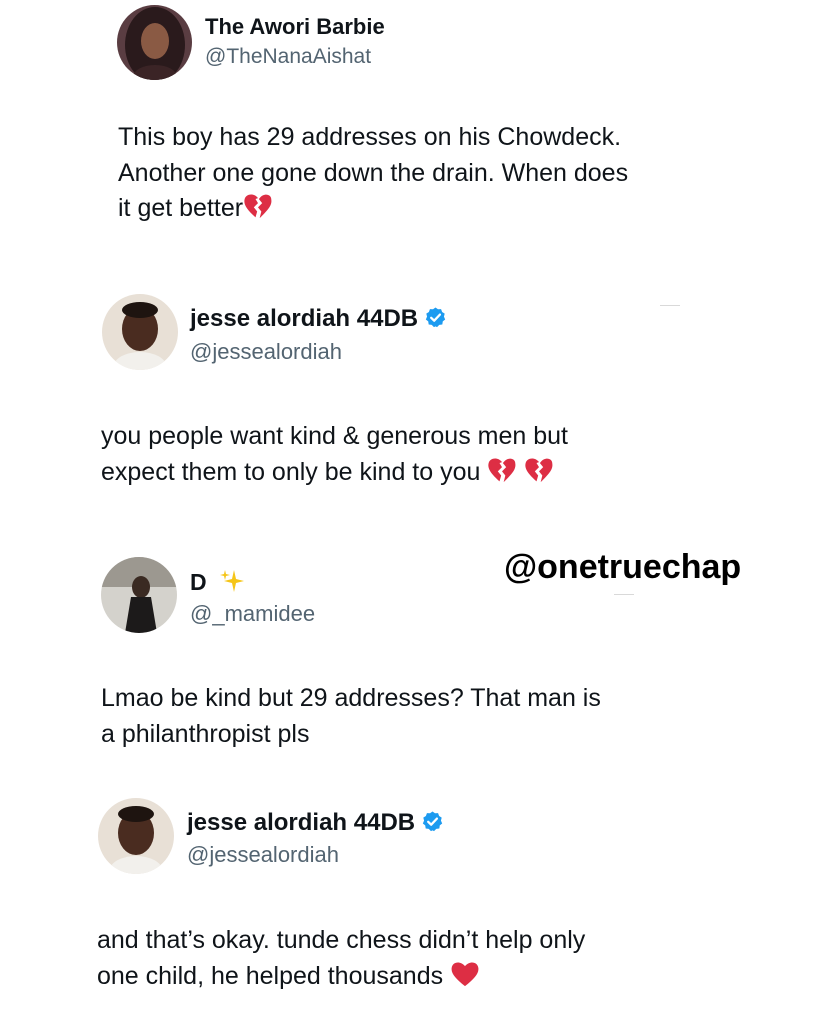 The height and width of the screenshot is (1024, 820). What do you see at coordinates (181, 208) in the screenshot?
I see `post-line-text: it get better` at bounding box center [181, 208].